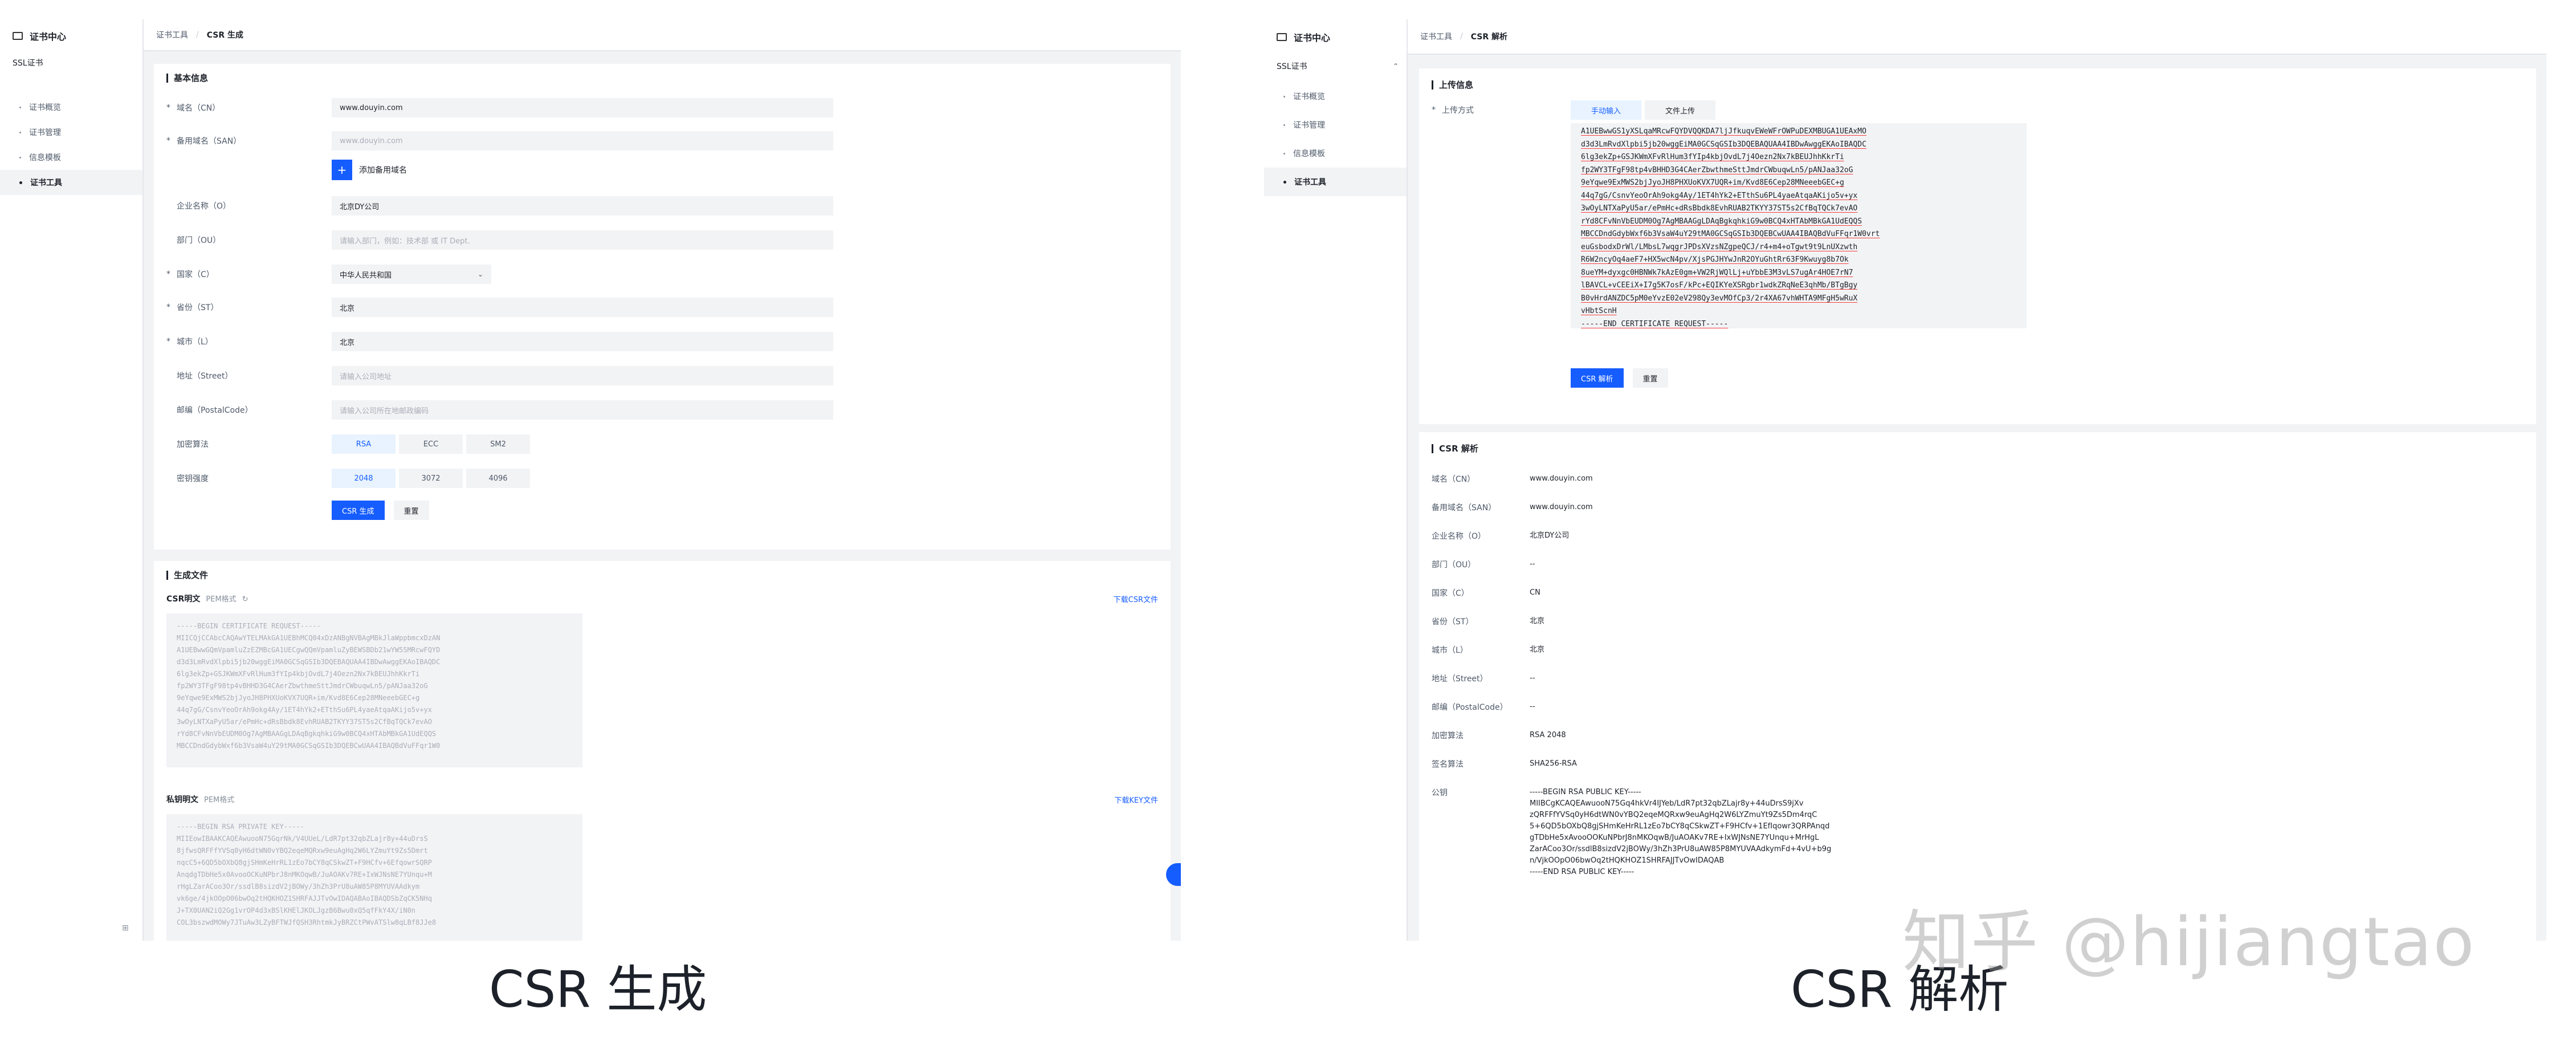 The width and height of the screenshot is (2576, 1049). Describe the element at coordinates (582, 307) in the screenshot. I see `state-input: 北京` at that location.